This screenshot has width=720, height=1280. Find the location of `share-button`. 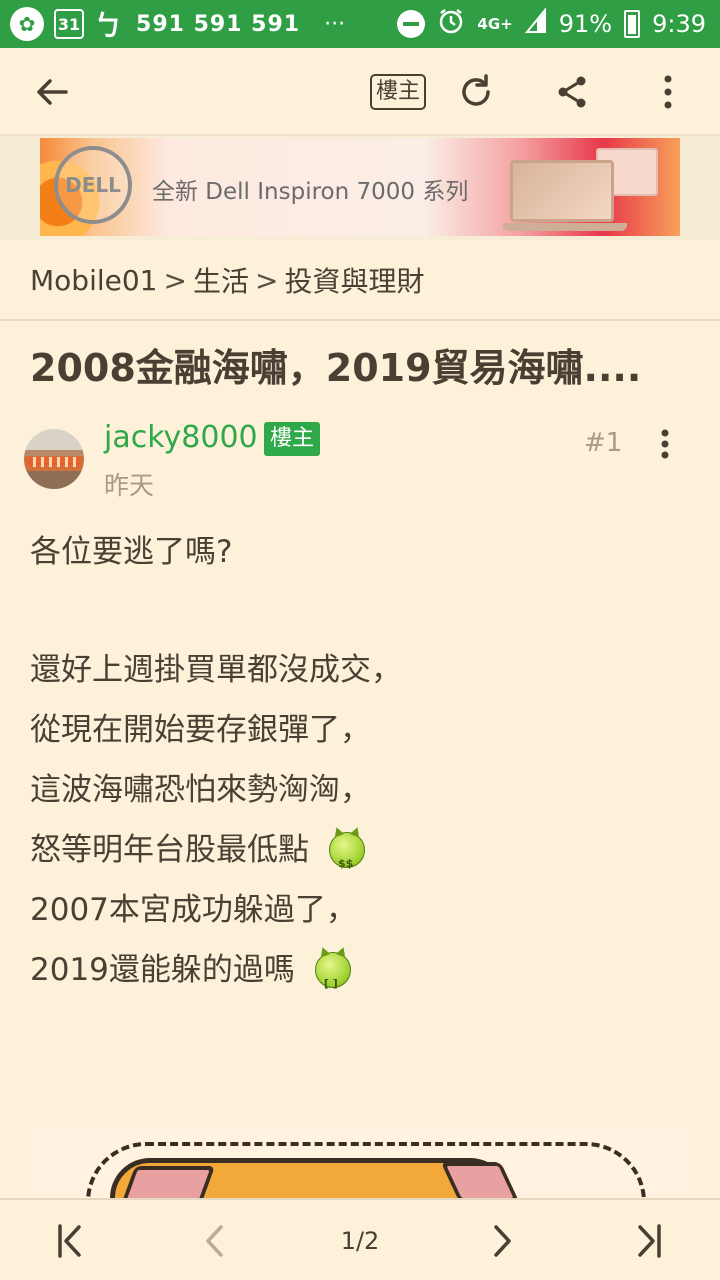

share-button is located at coordinates (572, 92).